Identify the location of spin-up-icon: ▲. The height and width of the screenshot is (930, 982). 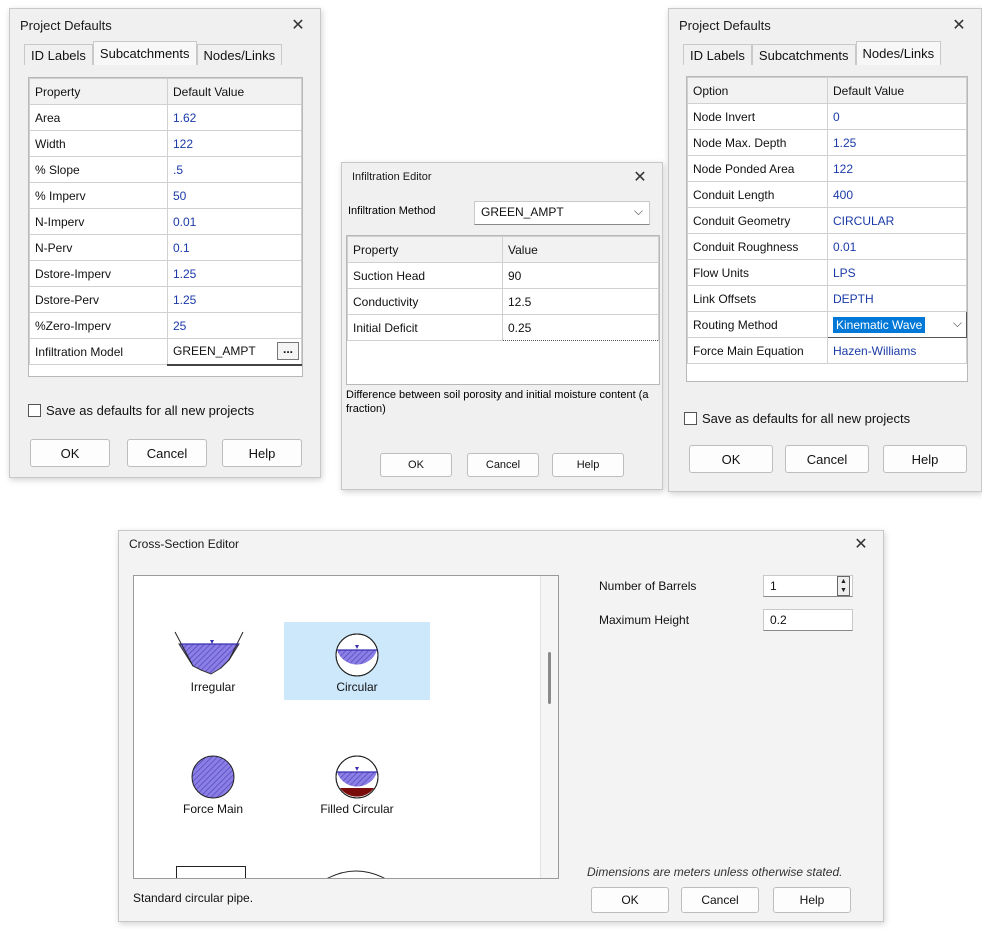
(843, 581).